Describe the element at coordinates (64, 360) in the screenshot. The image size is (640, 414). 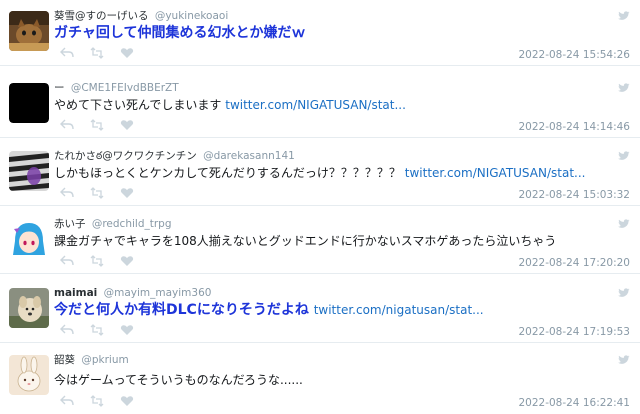
I see `user-name: 韶葵` at that location.